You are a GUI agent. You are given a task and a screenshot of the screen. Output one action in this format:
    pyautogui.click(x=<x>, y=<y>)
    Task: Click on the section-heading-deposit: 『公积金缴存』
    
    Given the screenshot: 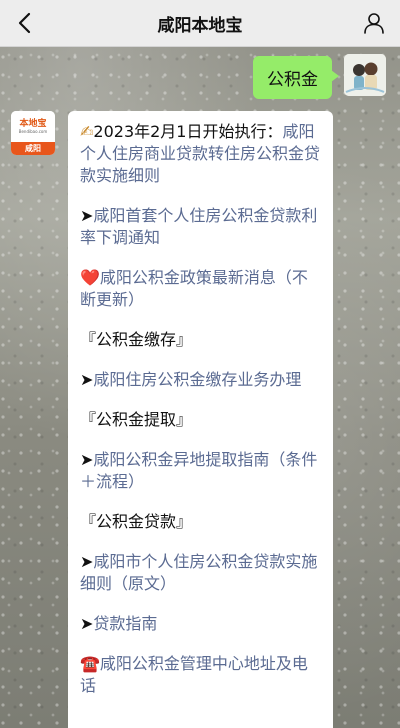 What is the action you would take?
    pyautogui.click(x=136, y=339)
    